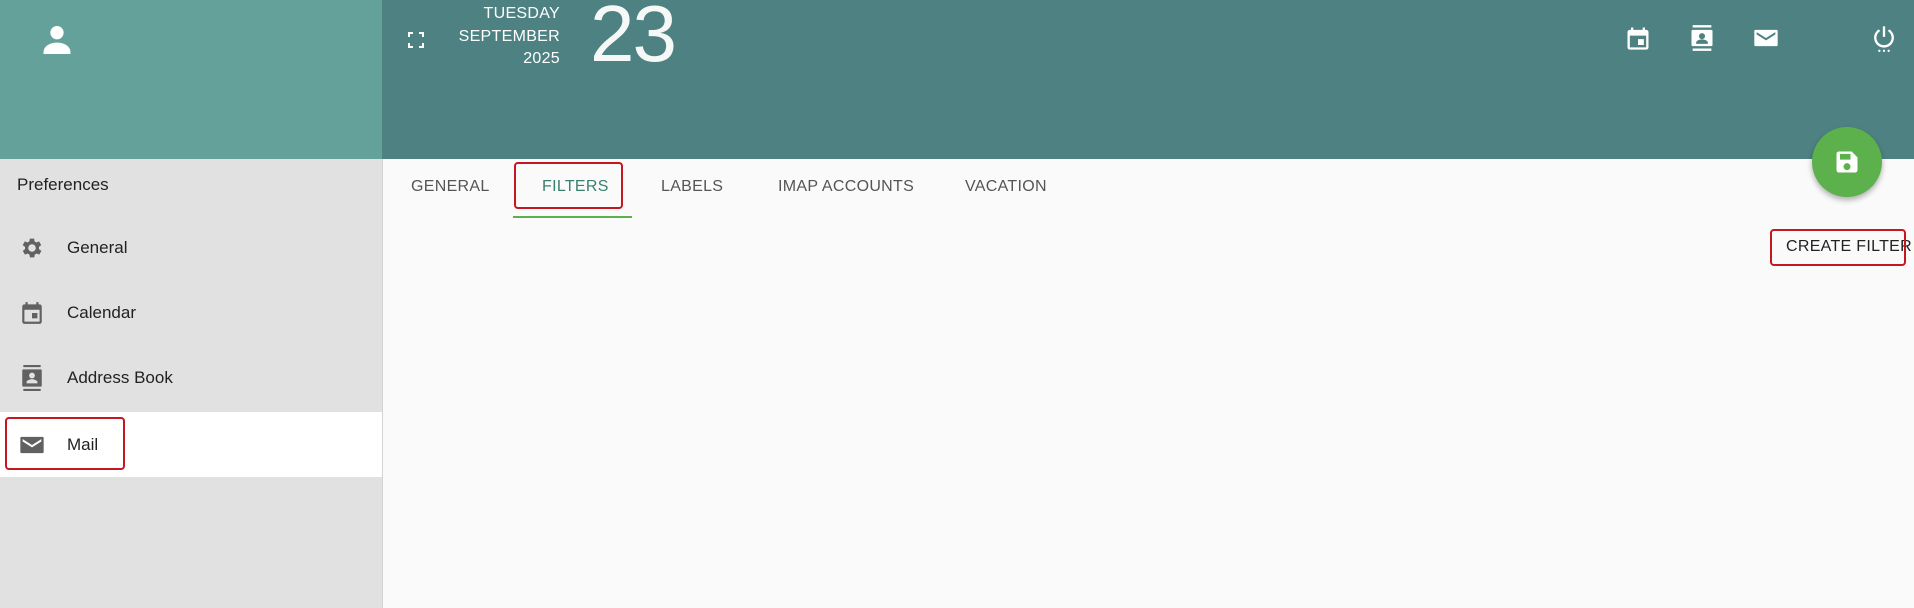 This screenshot has width=1914, height=608. What do you see at coordinates (97, 247) in the screenshot?
I see `sidebar-item-label: General` at bounding box center [97, 247].